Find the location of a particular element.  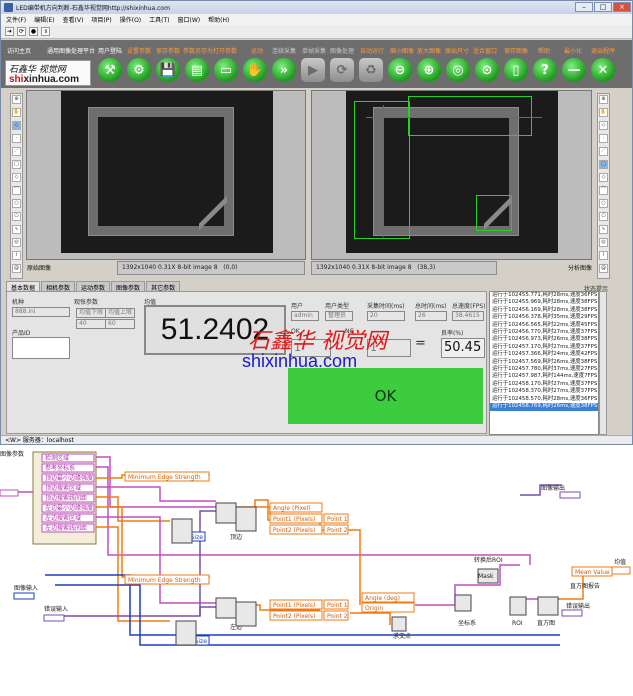

log-entry: 运行于102457.366,耗时24ms,速度42FPS is located at coordinates (544, 354).